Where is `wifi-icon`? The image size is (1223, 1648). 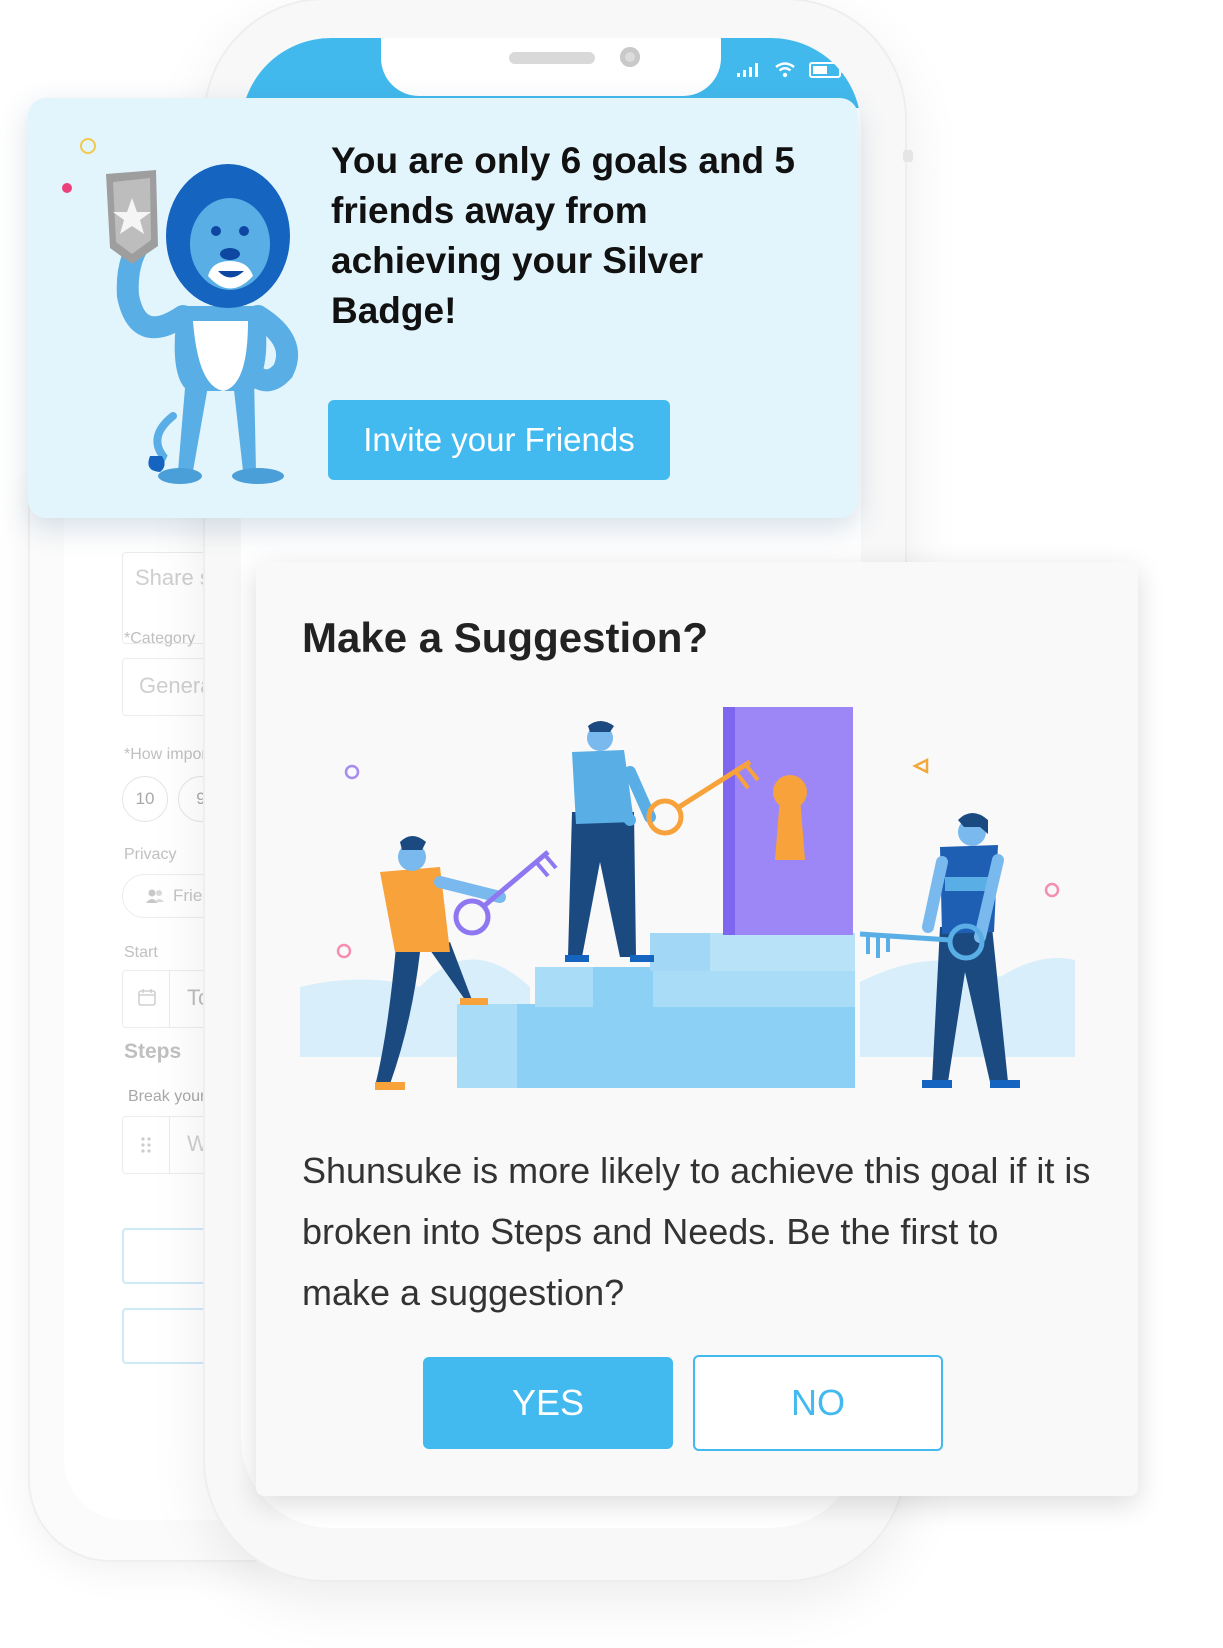
wifi-icon is located at coordinates (785, 70).